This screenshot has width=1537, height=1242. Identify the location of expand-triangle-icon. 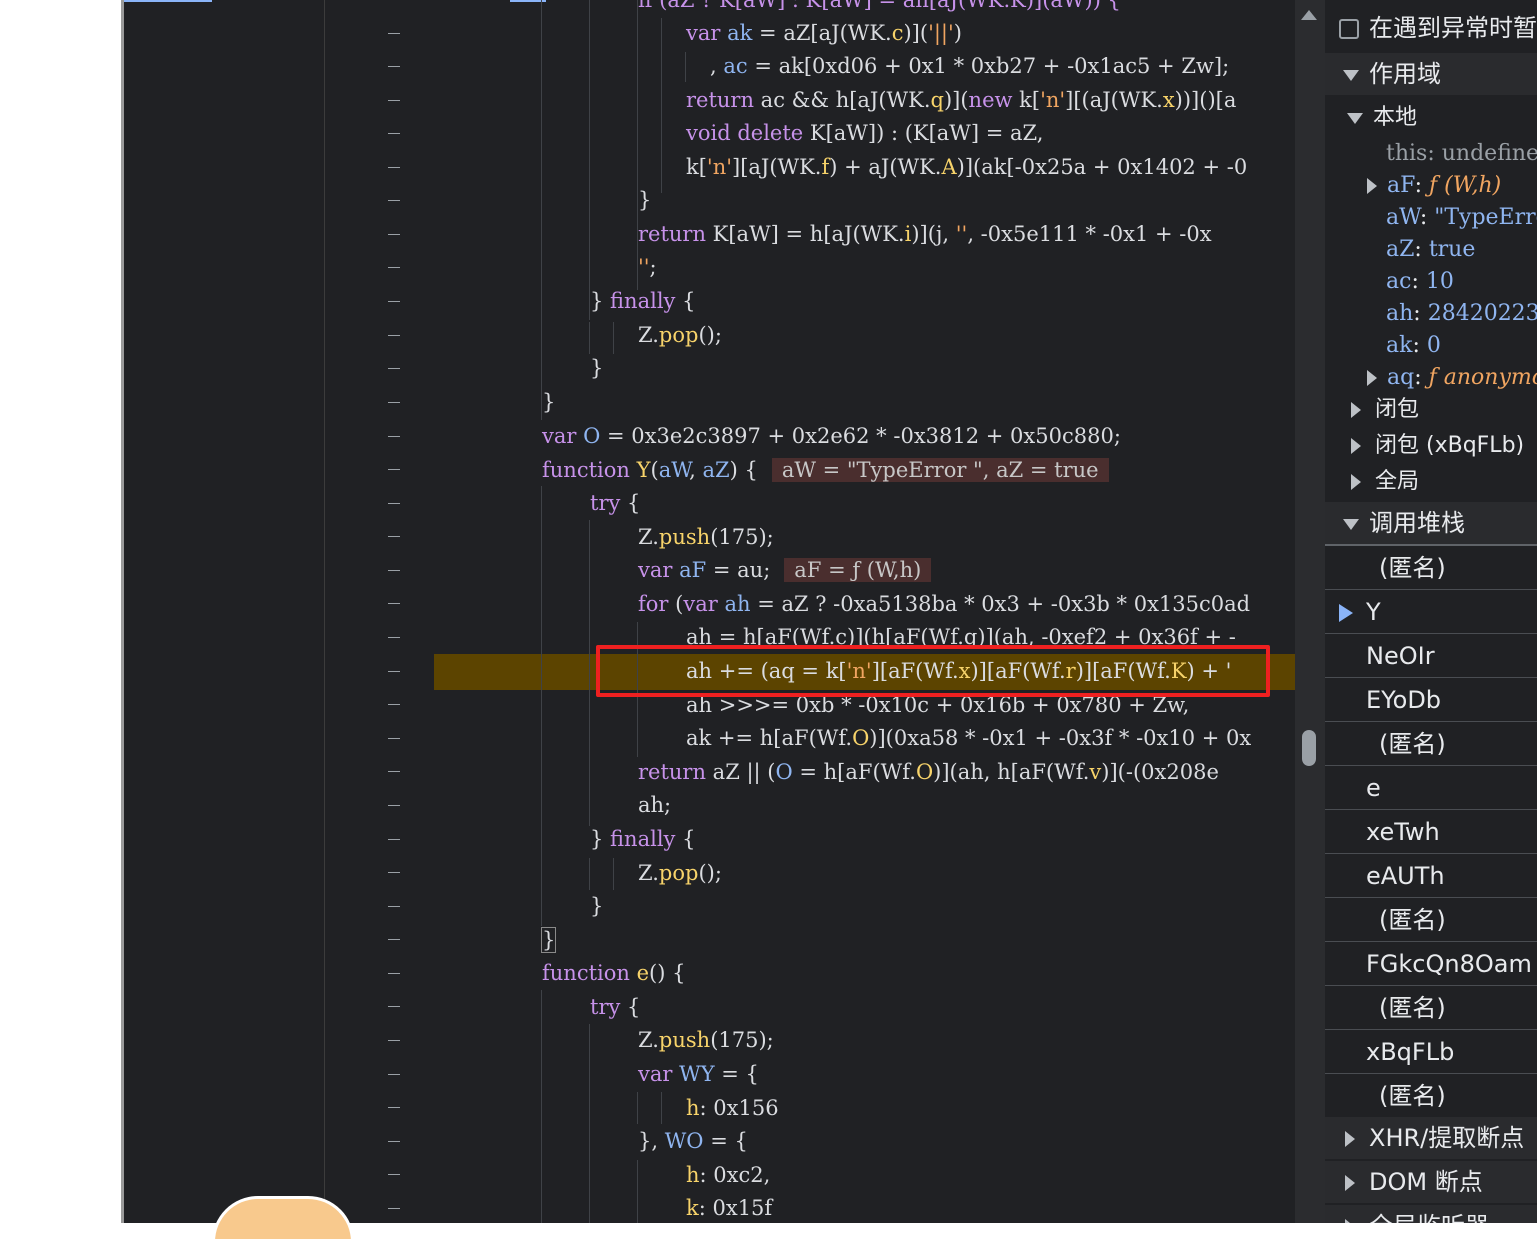
(1350, 1183).